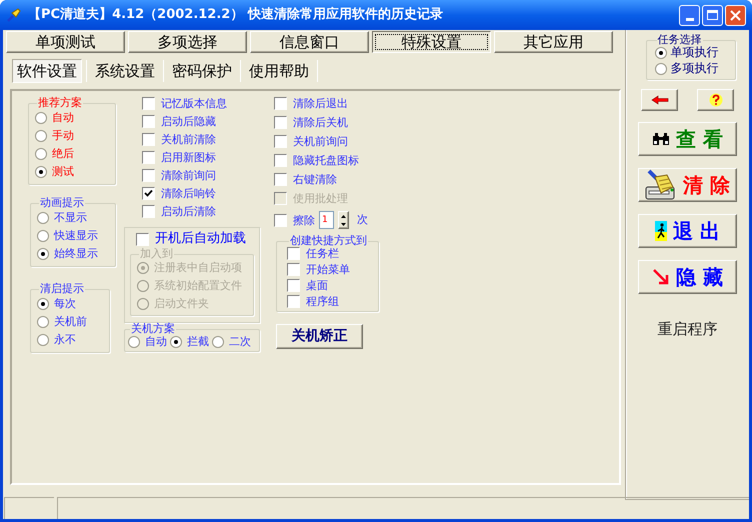  Describe the element at coordinates (553, 42) in the screenshot. I see `main-tab: 其它应用` at that location.